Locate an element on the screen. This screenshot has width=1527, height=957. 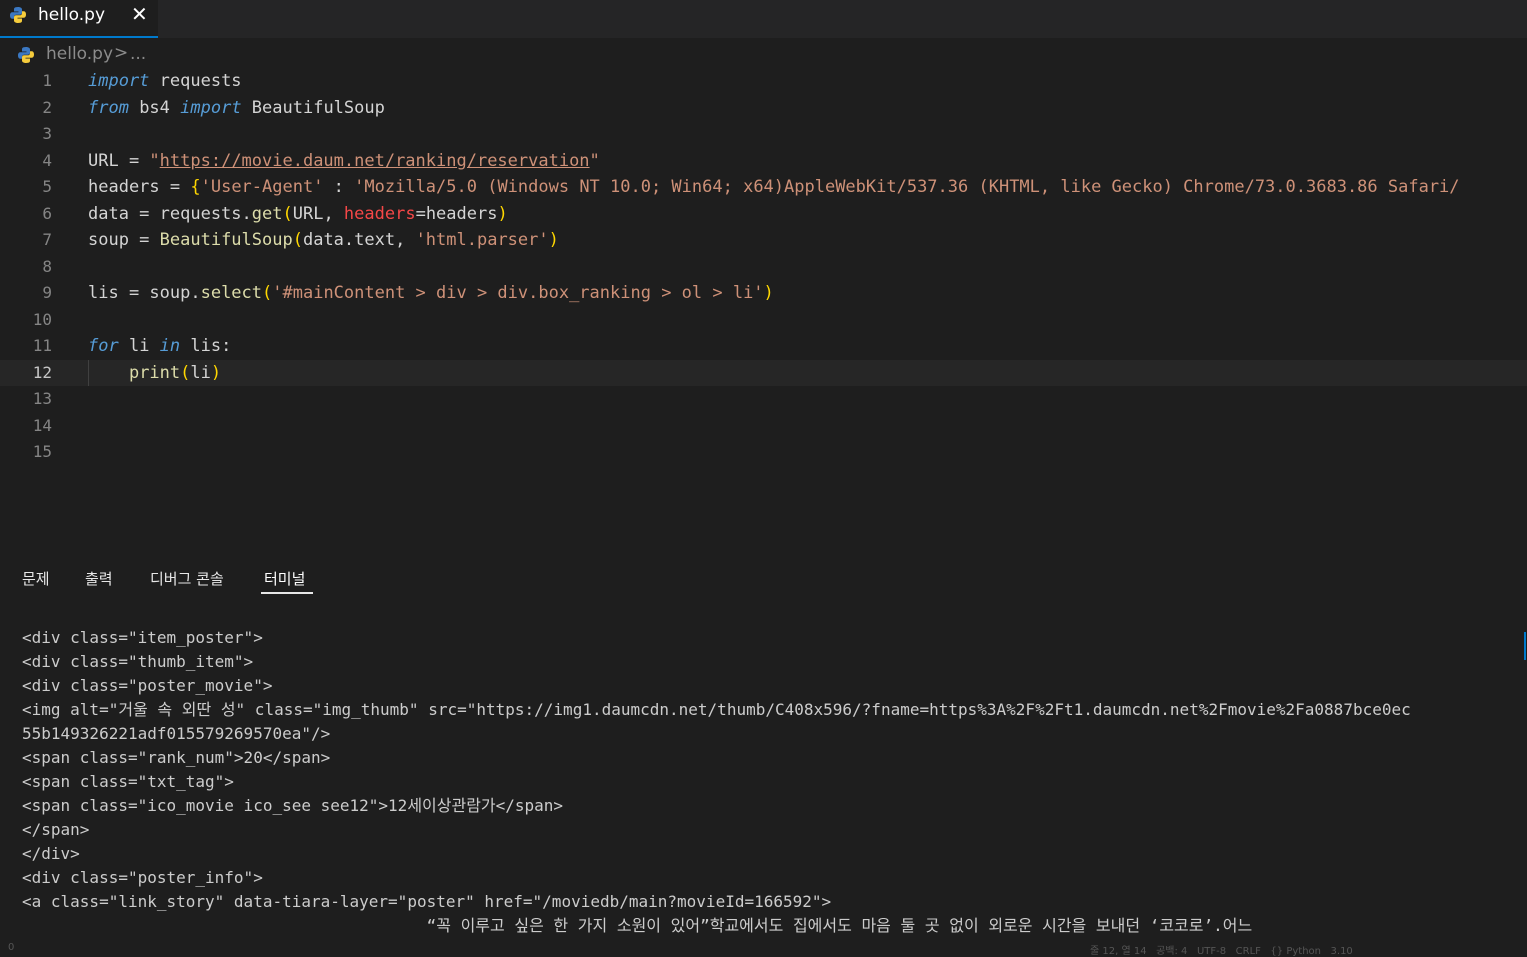
code-line: 2 from bs4 import BeautifulSoup is located at coordinates (763, 108).